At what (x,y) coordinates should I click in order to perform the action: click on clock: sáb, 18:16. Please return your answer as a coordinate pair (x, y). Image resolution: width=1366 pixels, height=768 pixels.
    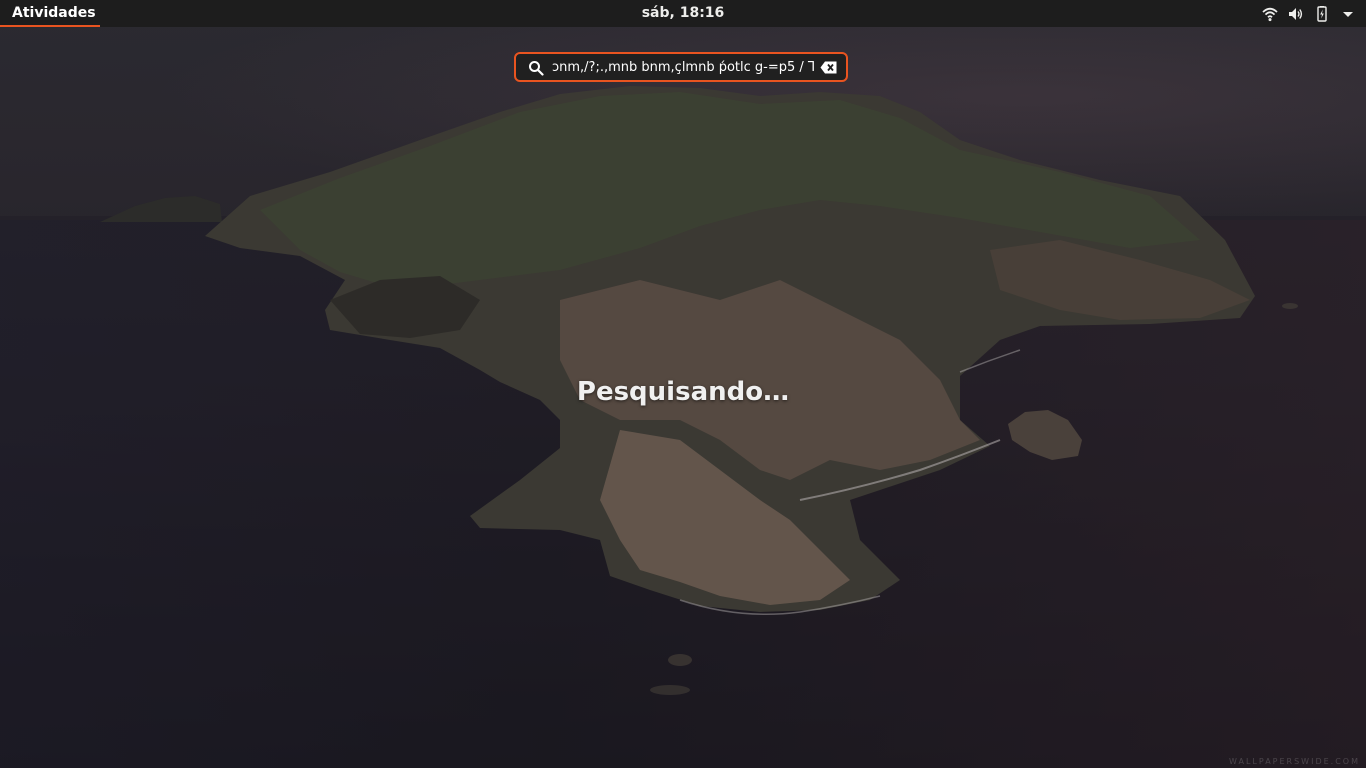
    Looking at the image, I should click on (683, 13).